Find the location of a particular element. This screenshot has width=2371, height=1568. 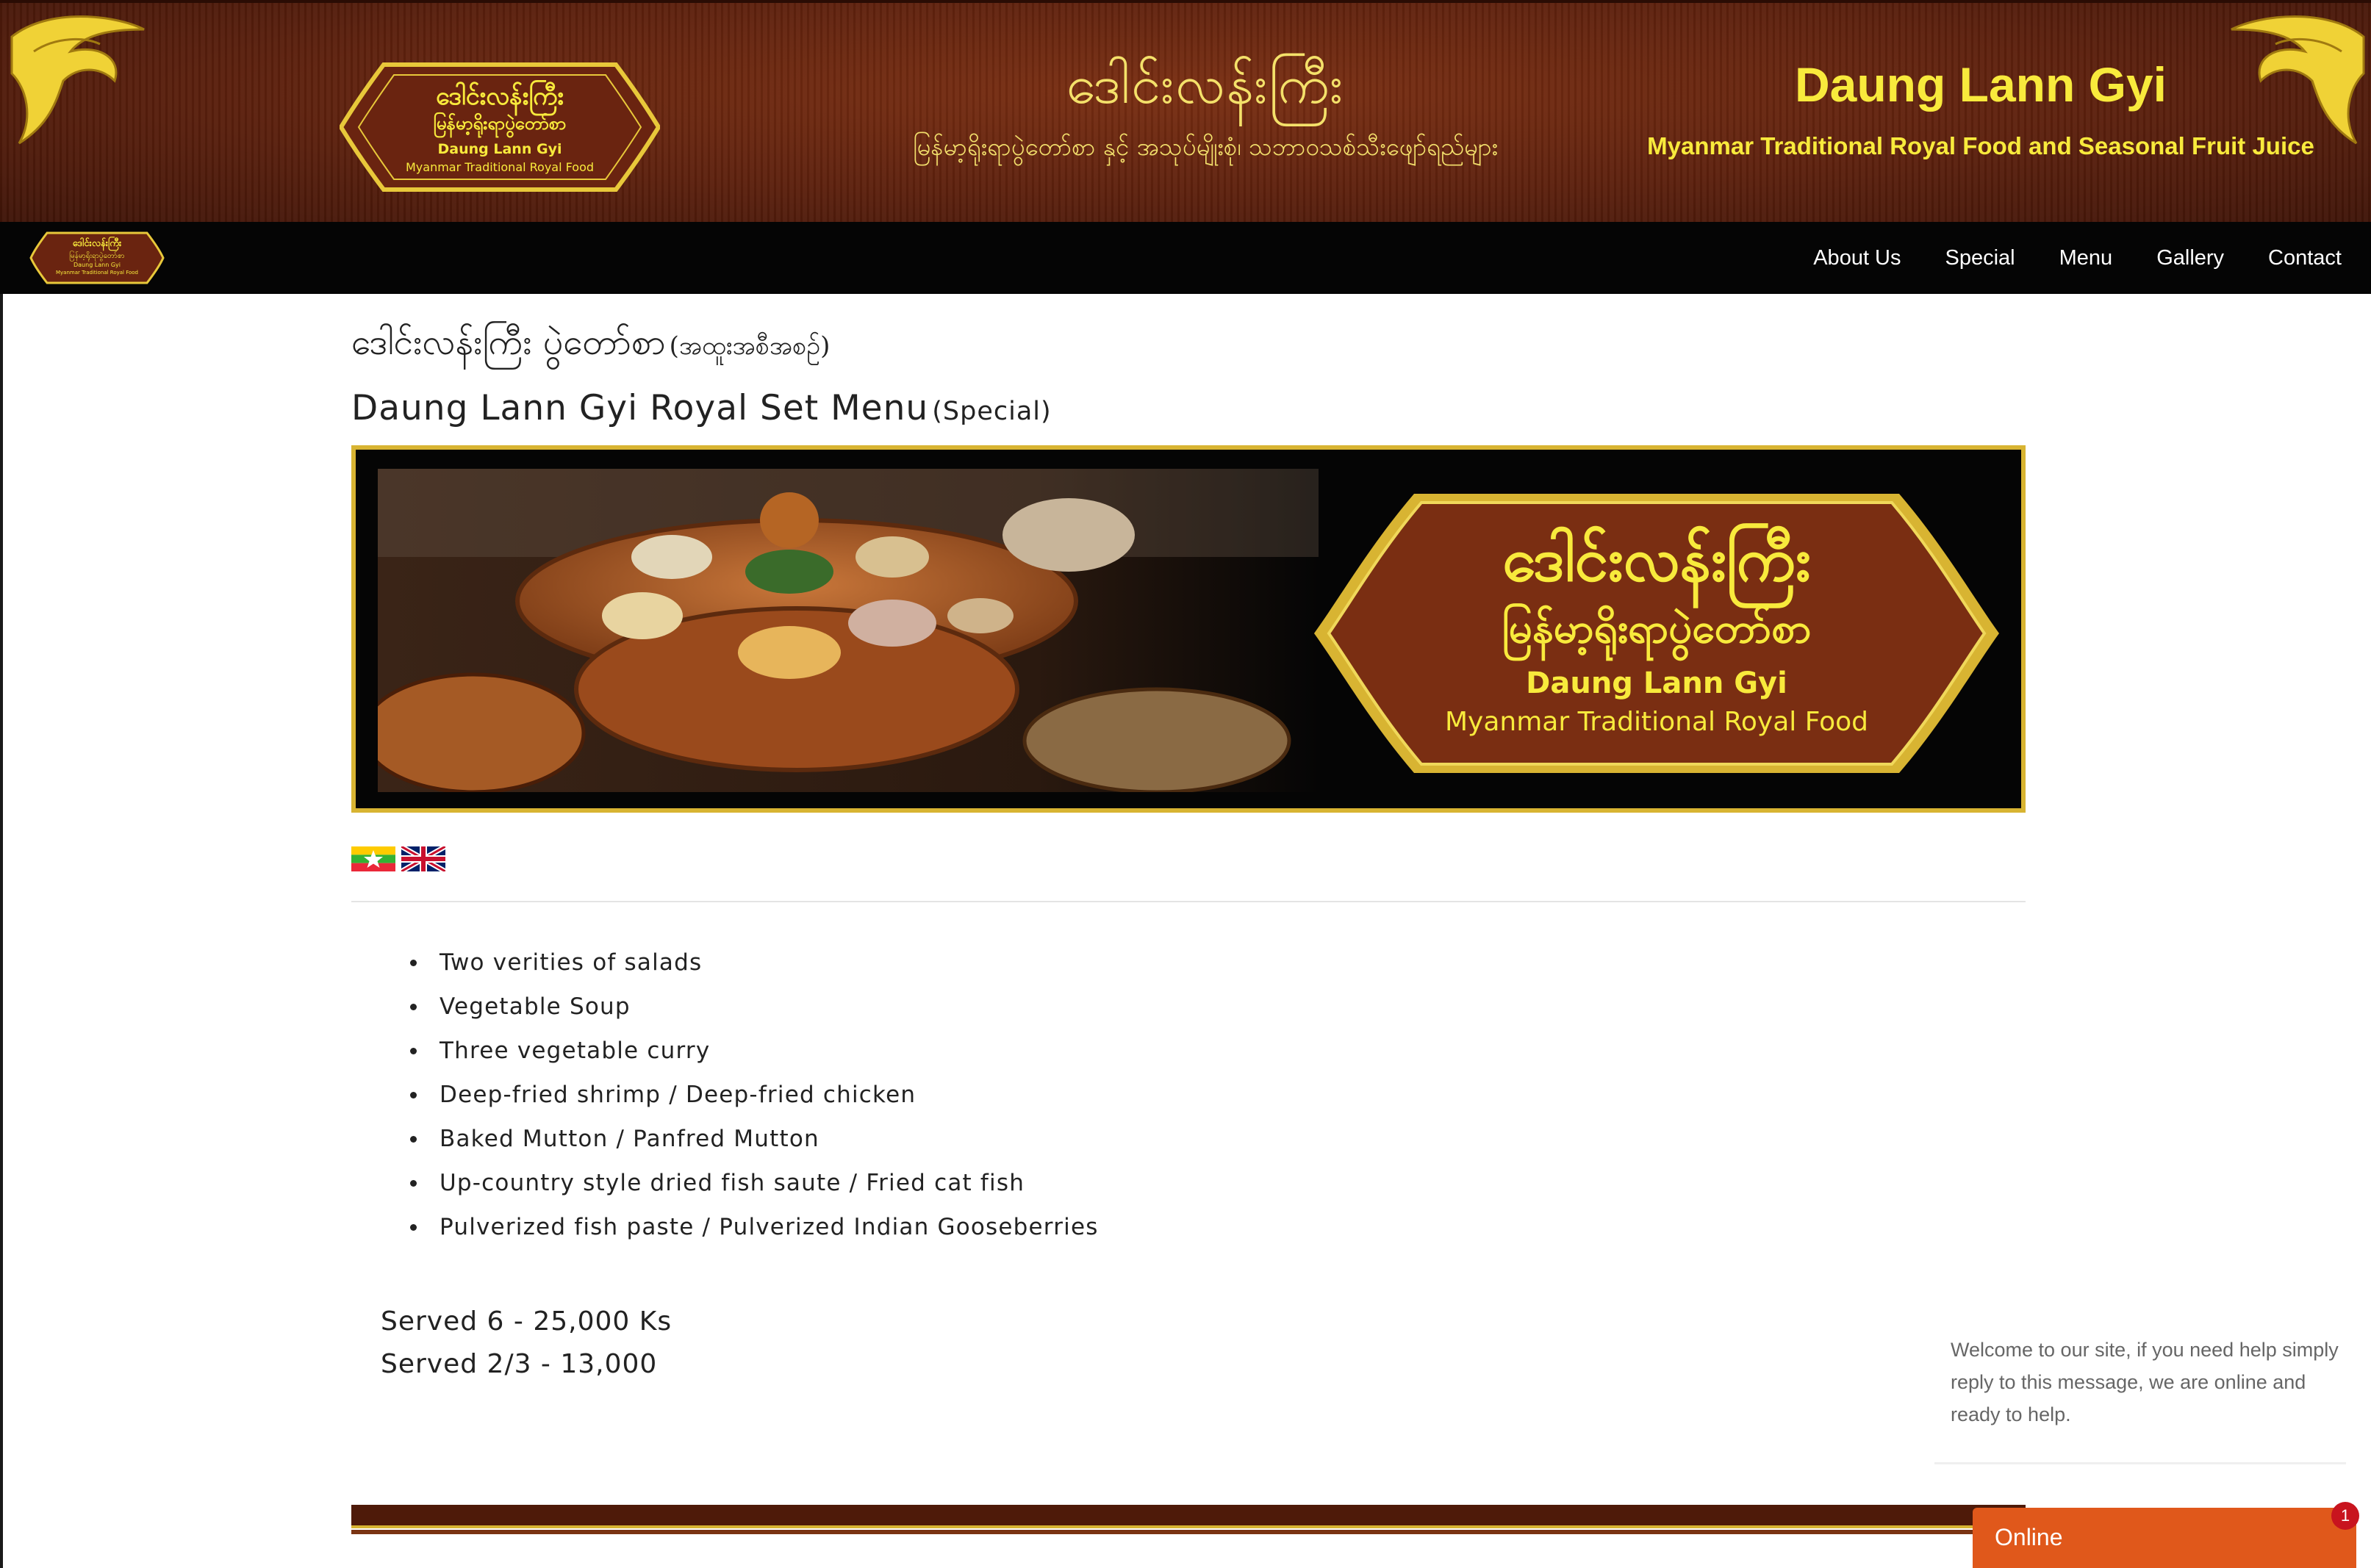

notification-badge: 1 is located at coordinates (2345, 1516).